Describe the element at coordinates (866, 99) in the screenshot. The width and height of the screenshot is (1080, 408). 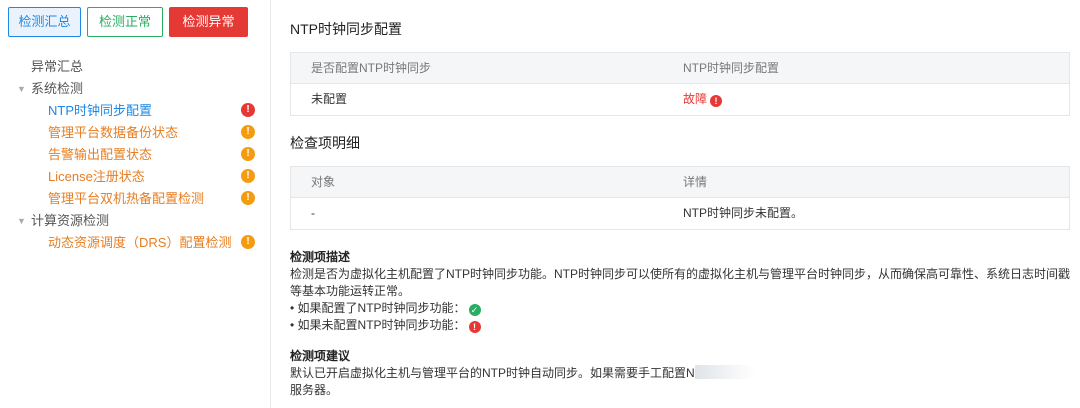
I see `table-cell: 故障!` at that location.